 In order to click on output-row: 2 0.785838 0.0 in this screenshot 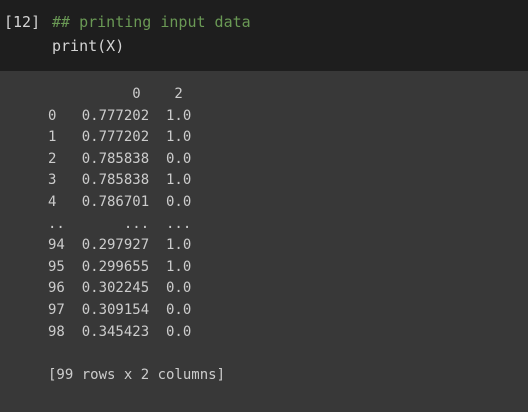, I will do `click(120, 158)`.